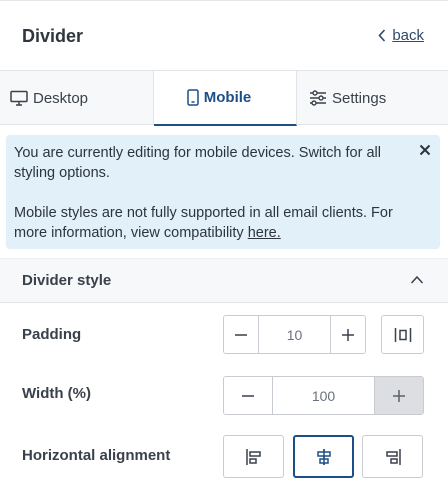 The image size is (448, 485). I want to click on padding-label: Padding, so click(52, 334).